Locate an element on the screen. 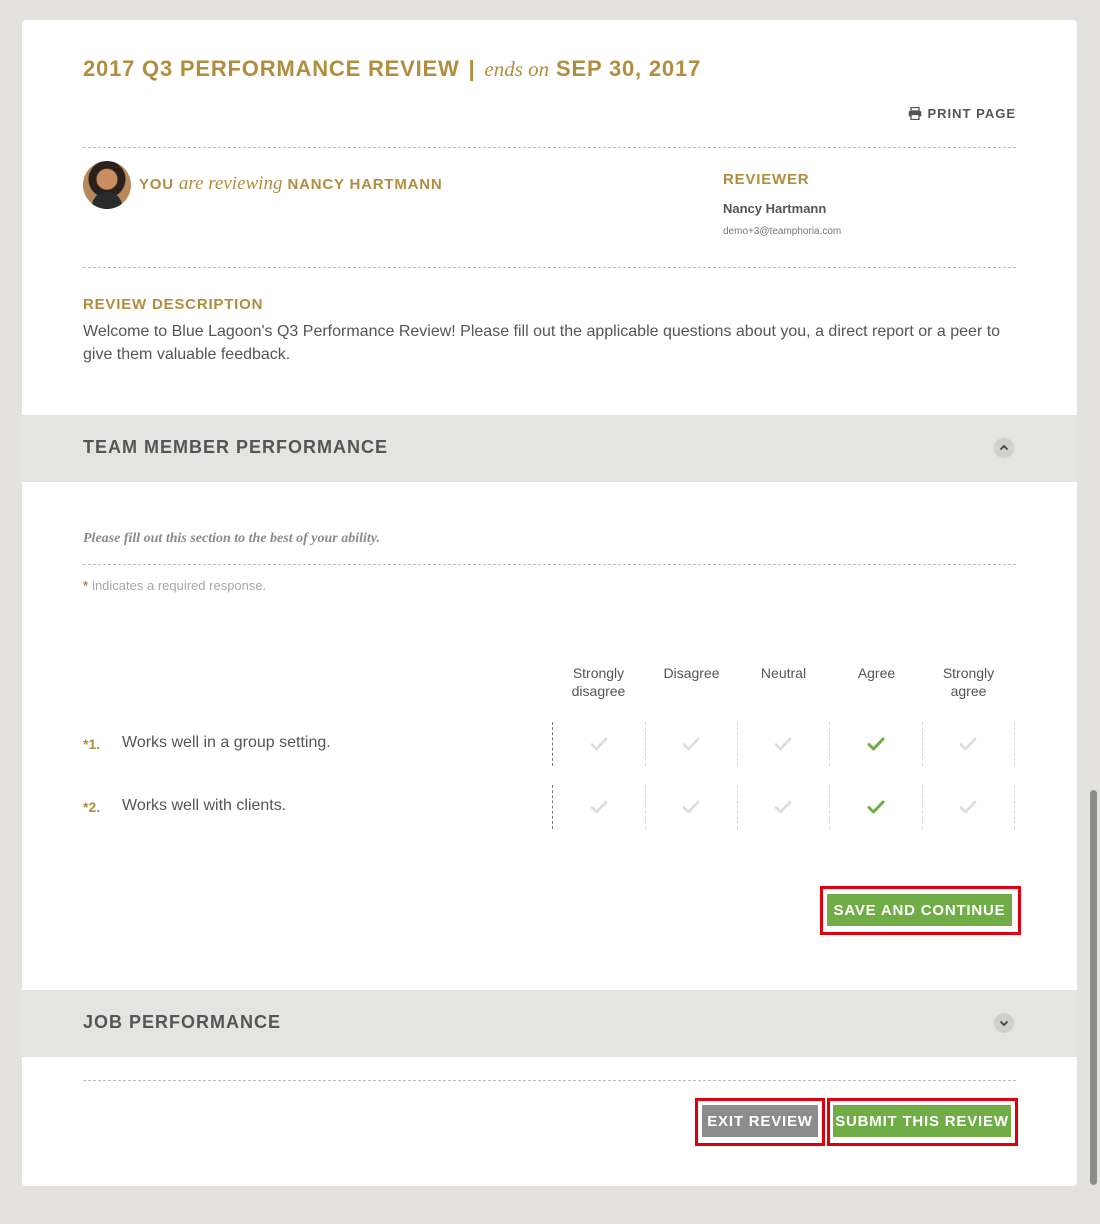  printer-icon is located at coordinates (914, 113).